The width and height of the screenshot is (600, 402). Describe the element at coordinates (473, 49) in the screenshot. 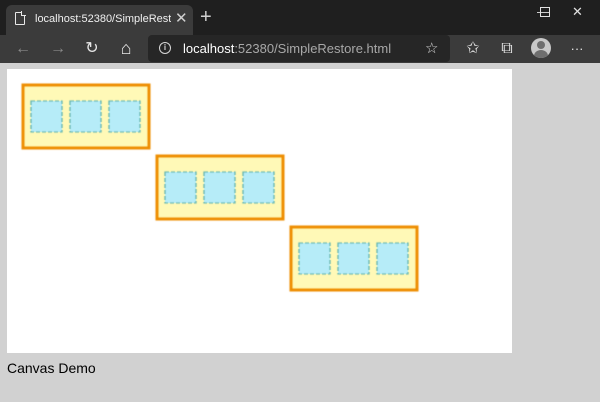

I see `favorites-icon: ✩` at that location.